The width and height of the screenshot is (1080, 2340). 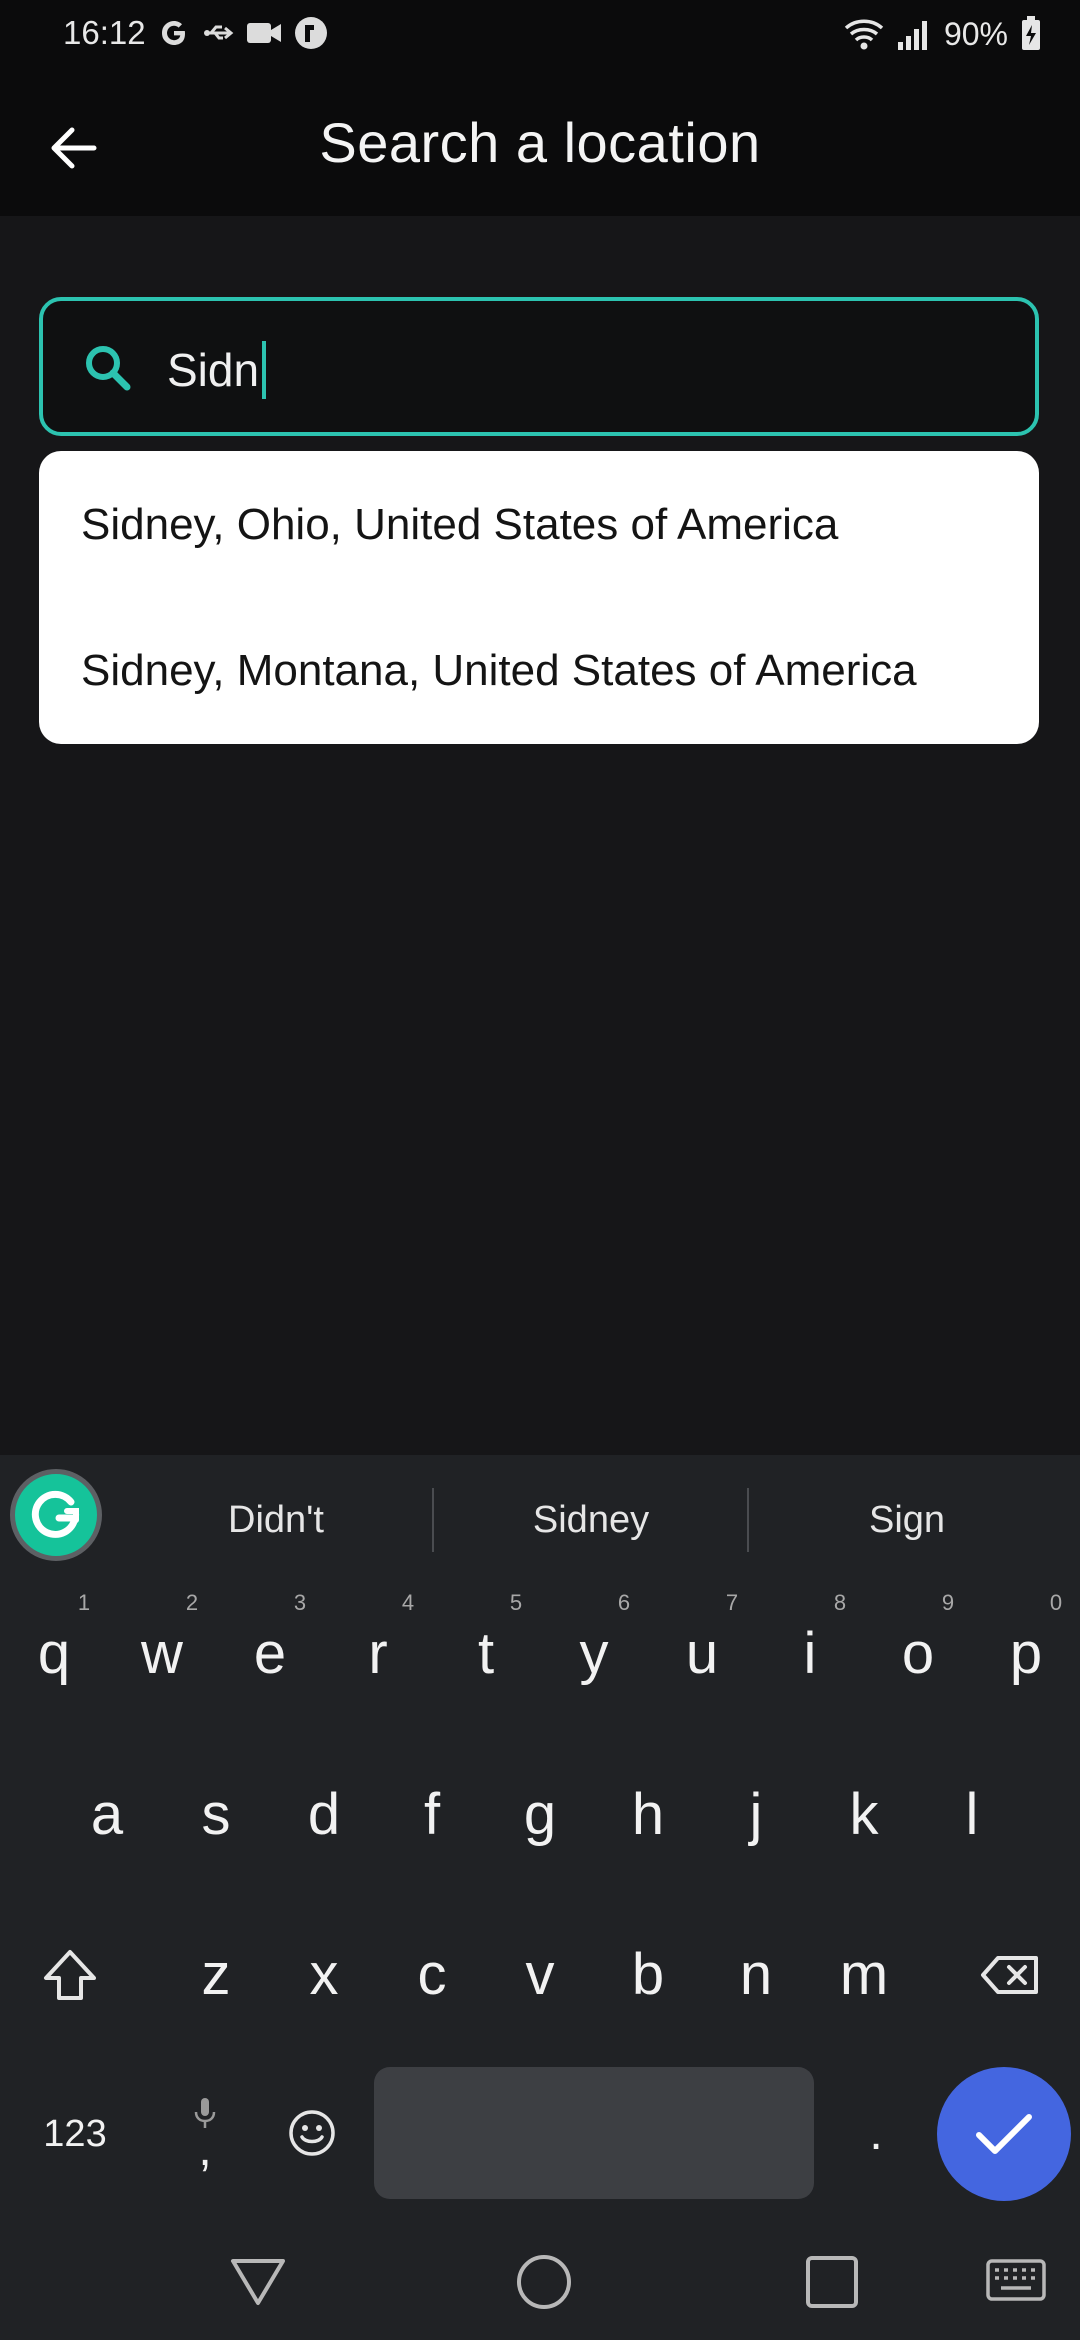 I want to click on top-bar: 16:12 90% Search a location, so click(x=540, y=108).